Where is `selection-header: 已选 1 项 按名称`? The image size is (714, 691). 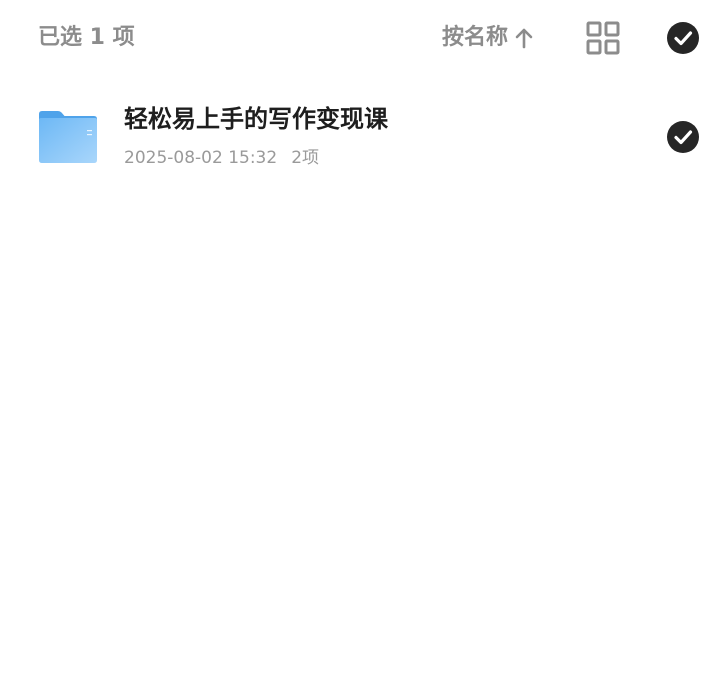
selection-header: 已选 1 项 按名称 is located at coordinates (357, 39).